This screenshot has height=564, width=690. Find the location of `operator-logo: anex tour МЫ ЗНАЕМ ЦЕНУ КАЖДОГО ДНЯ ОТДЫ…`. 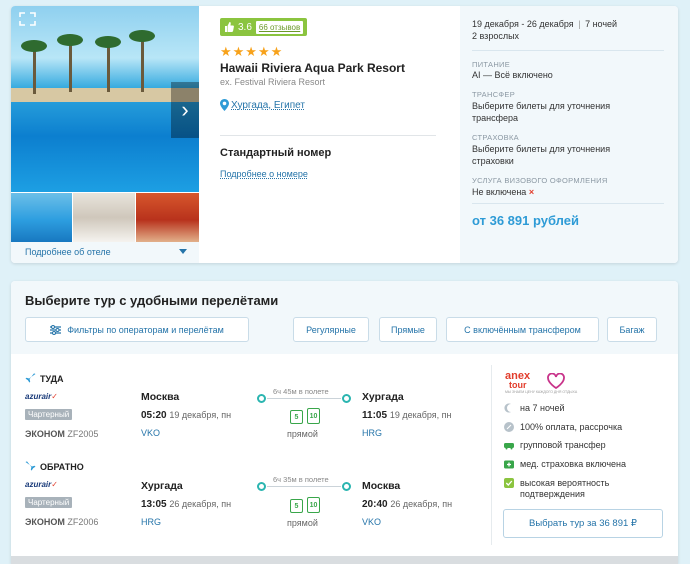

operator-logo: anex tour МЫ ЗНАЕМ ЦЕНУ КАЖДОГО ДНЯ ОТДЫ… is located at coordinates (541, 382).